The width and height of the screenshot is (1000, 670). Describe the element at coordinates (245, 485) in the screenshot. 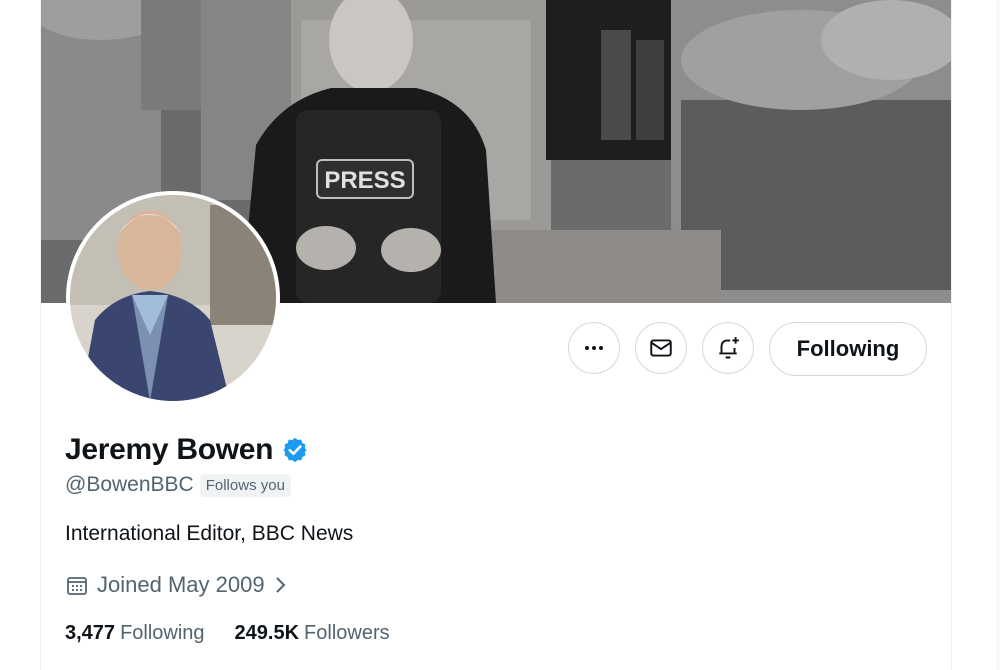

I see `follows-you-badge: Follows you` at that location.